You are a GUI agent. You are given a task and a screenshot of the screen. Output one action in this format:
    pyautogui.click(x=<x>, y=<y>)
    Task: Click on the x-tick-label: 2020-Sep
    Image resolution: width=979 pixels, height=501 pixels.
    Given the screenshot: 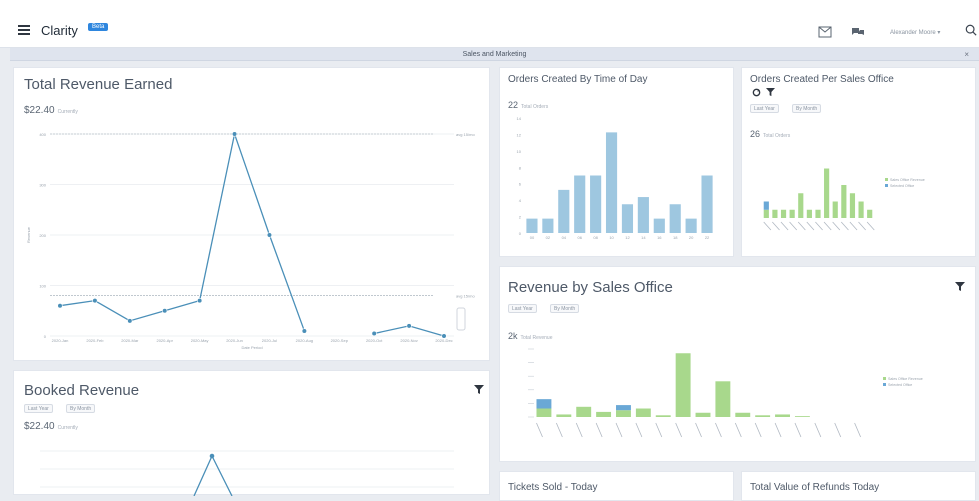 What is the action you would take?
    pyautogui.click(x=340, y=340)
    